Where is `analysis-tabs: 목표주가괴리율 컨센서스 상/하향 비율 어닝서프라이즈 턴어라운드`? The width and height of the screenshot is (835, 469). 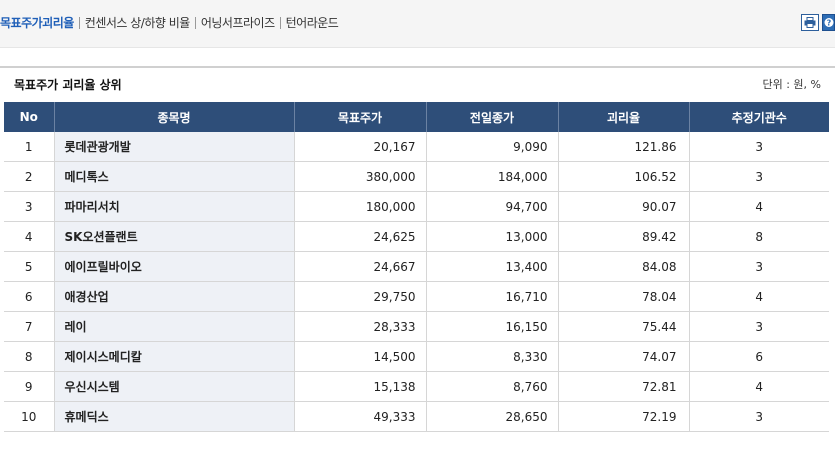 analysis-tabs: 목표주가괴리율 컨센서스 상/하향 비율 어닝서프라이즈 턴어라운드 is located at coordinates (169, 22).